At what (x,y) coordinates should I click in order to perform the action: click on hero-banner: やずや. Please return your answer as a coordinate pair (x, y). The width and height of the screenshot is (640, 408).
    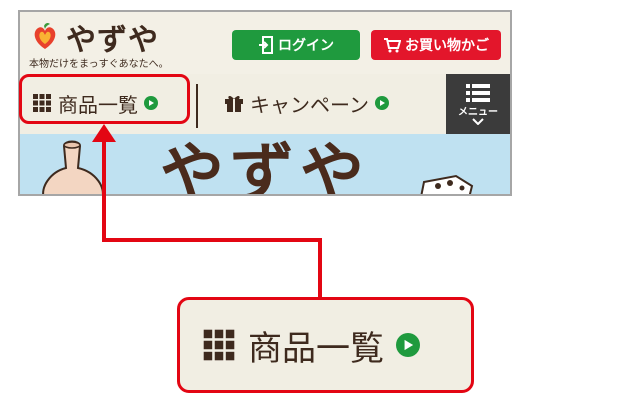
    Looking at the image, I should click on (265, 165).